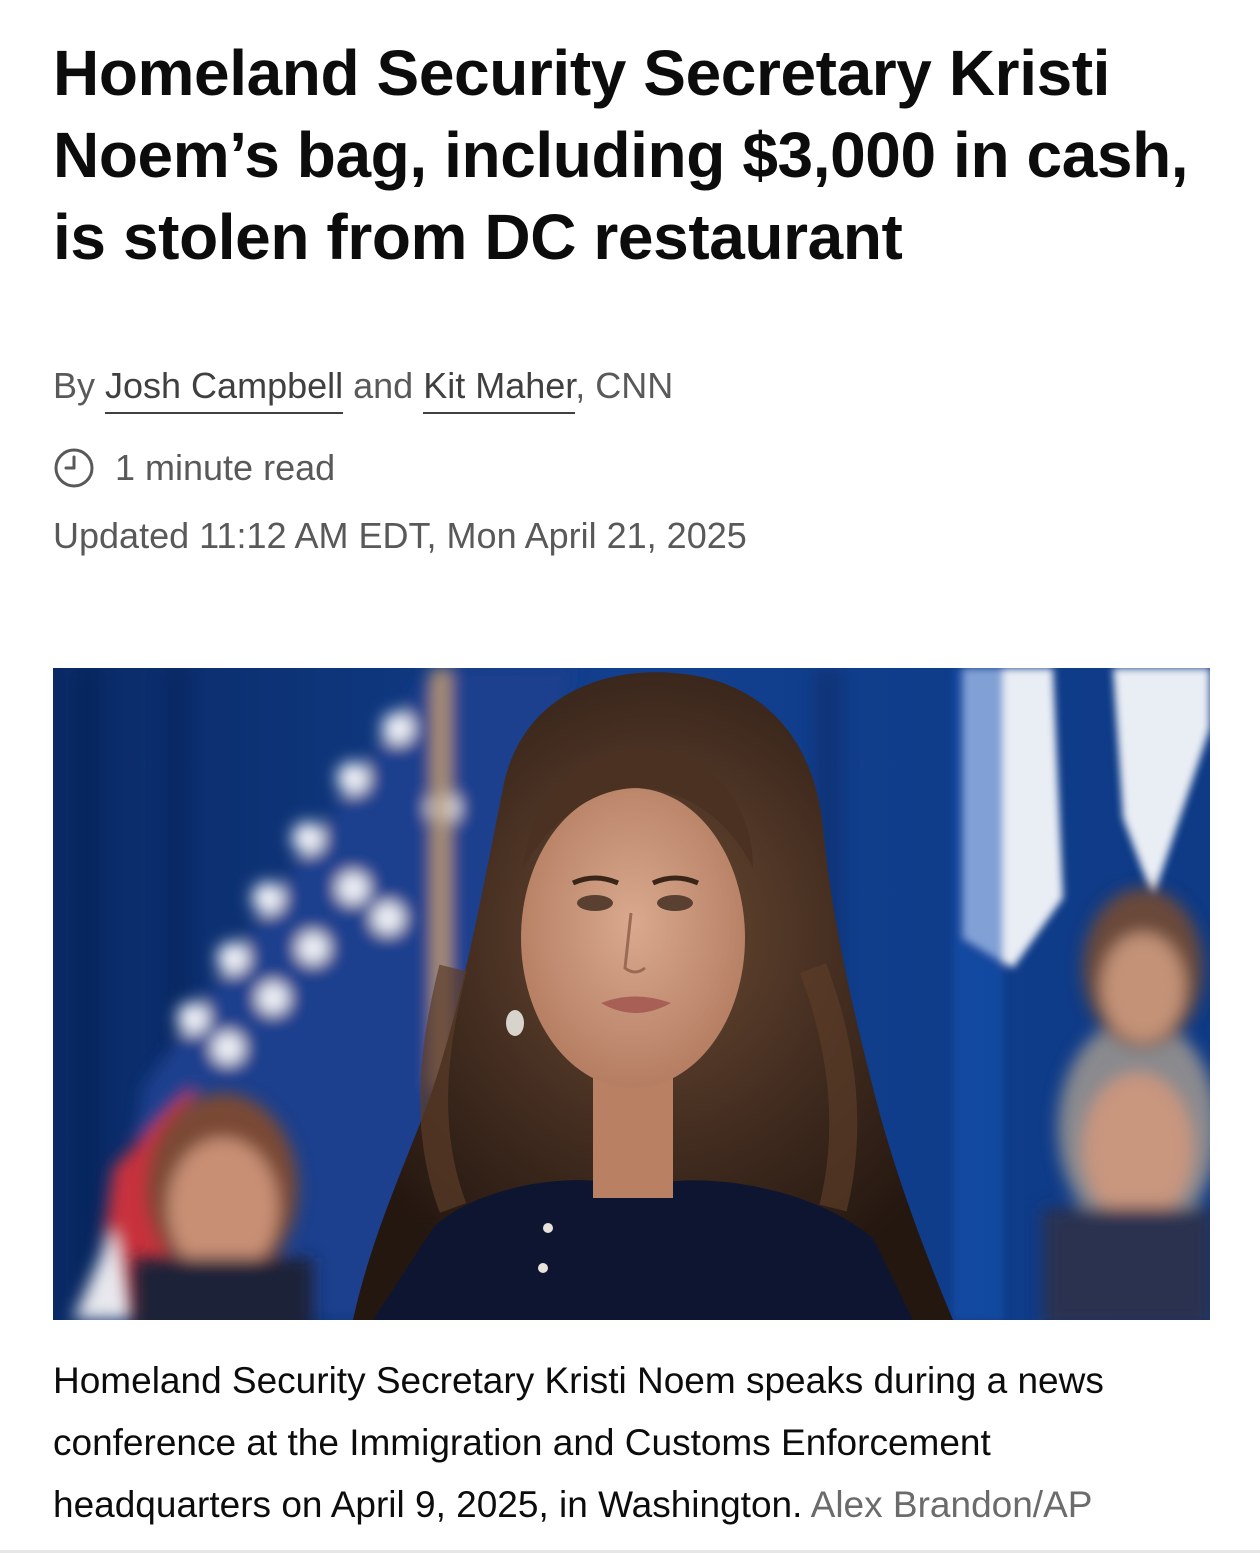 The image size is (1260, 1553). What do you see at coordinates (383, 385) in the screenshot?
I see `byline-joiner: and` at bounding box center [383, 385].